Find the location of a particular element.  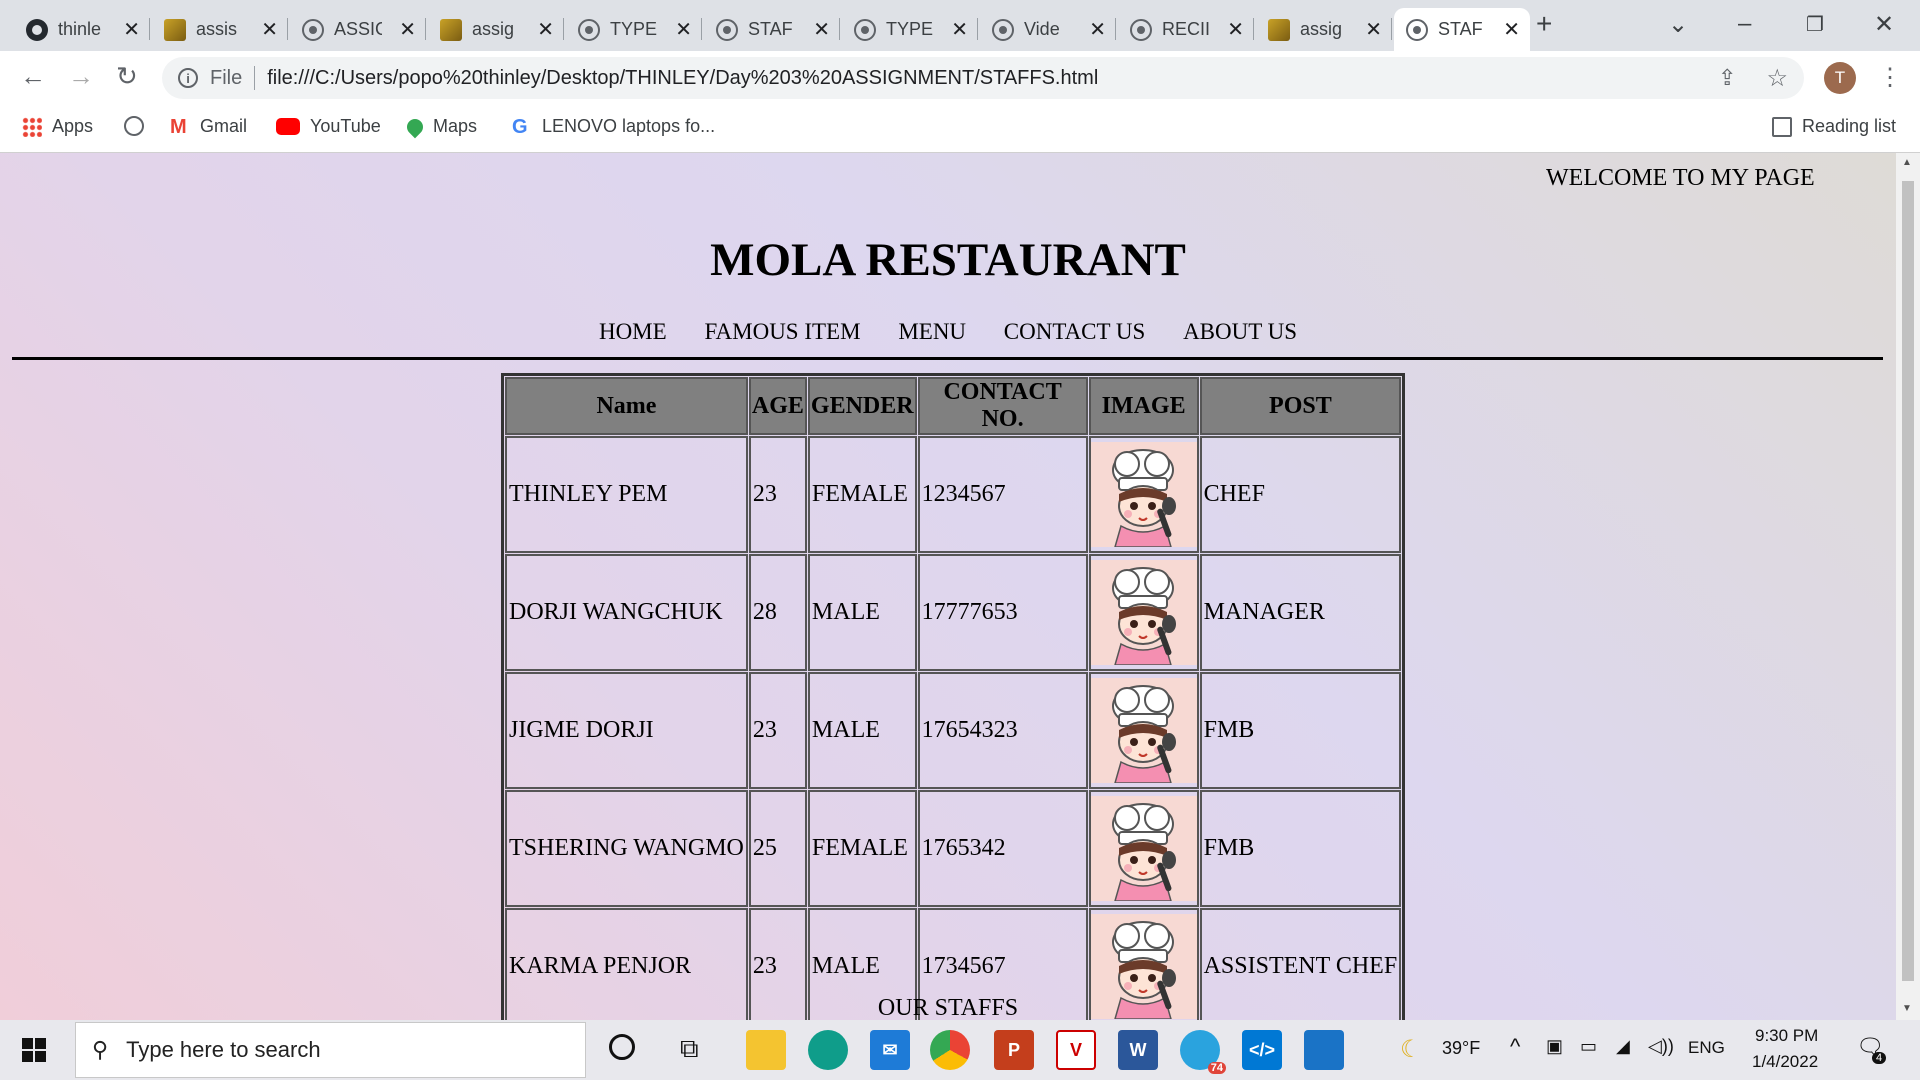

tab-title: RECII is located at coordinates (1186, 29).